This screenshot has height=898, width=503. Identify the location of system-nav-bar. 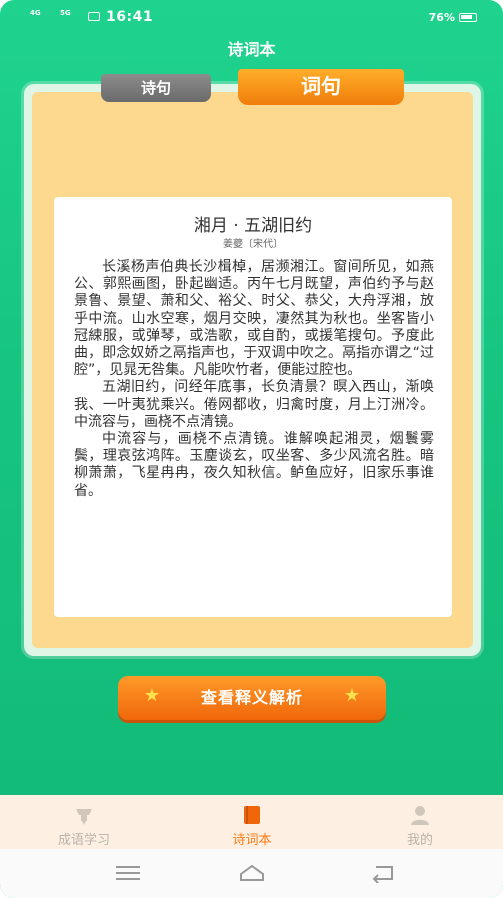
(251, 873).